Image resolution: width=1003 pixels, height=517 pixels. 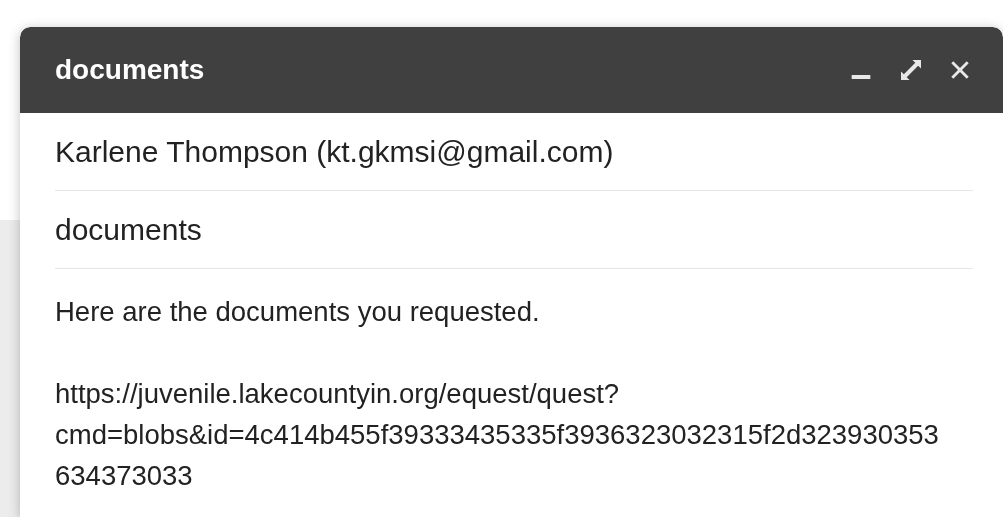 I want to click on window-title: documents, so click(x=130, y=70).